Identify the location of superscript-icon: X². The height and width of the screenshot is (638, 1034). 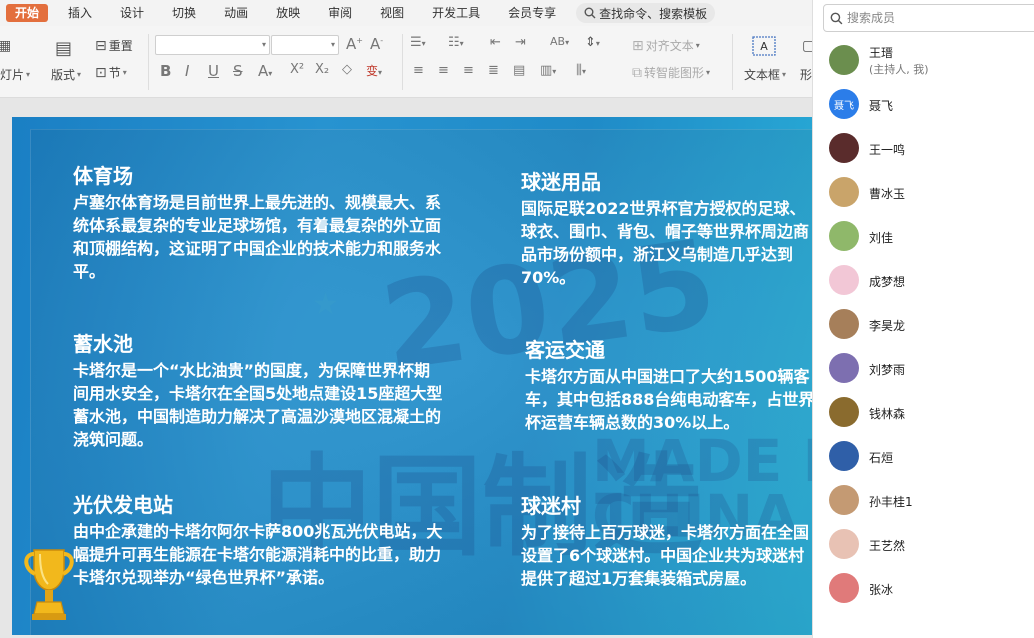
(297, 69).